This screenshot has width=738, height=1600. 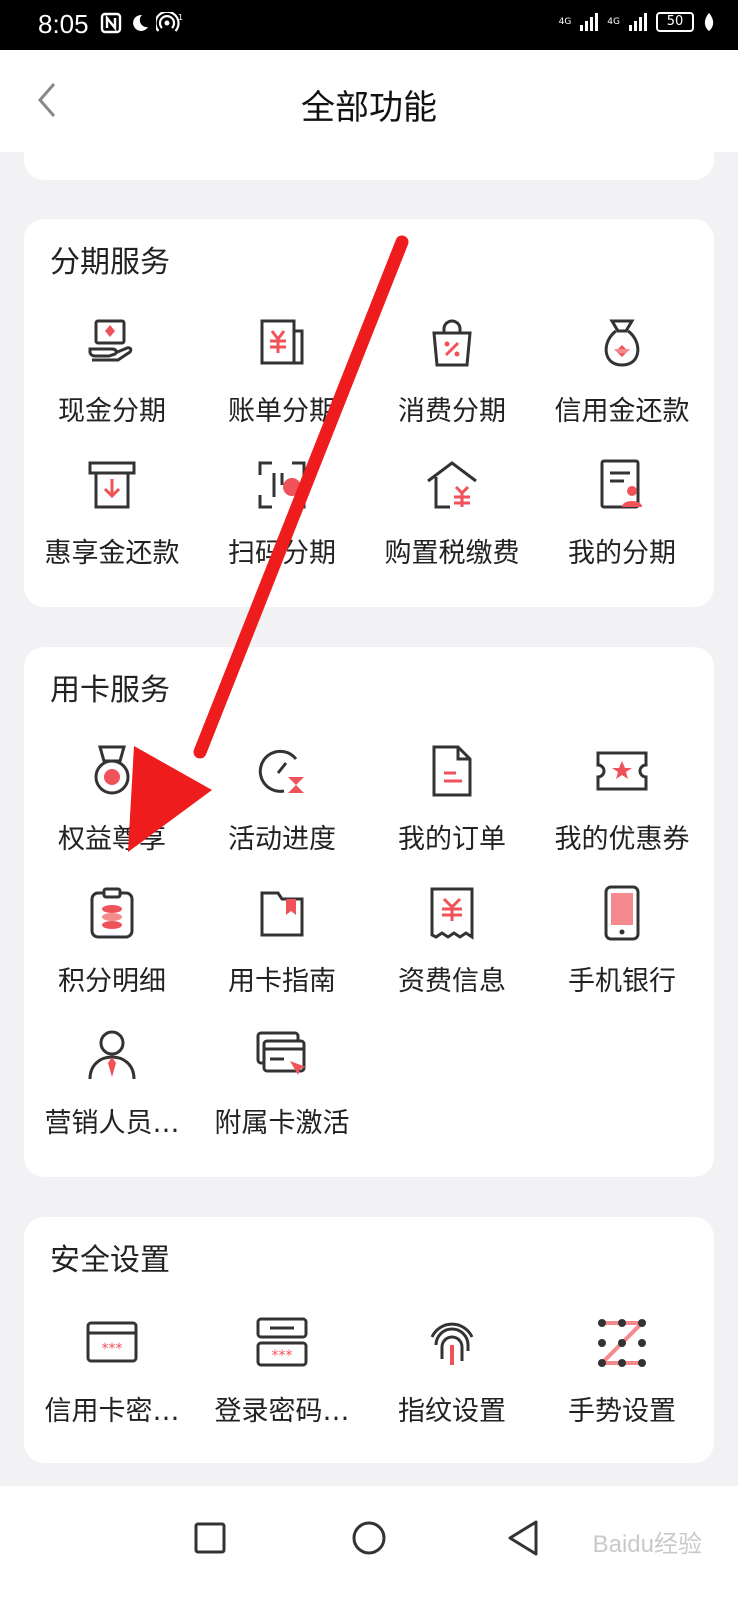 What do you see at coordinates (622, 771) in the screenshot?
I see `coupon-icon` at bounding box center [622, 771].